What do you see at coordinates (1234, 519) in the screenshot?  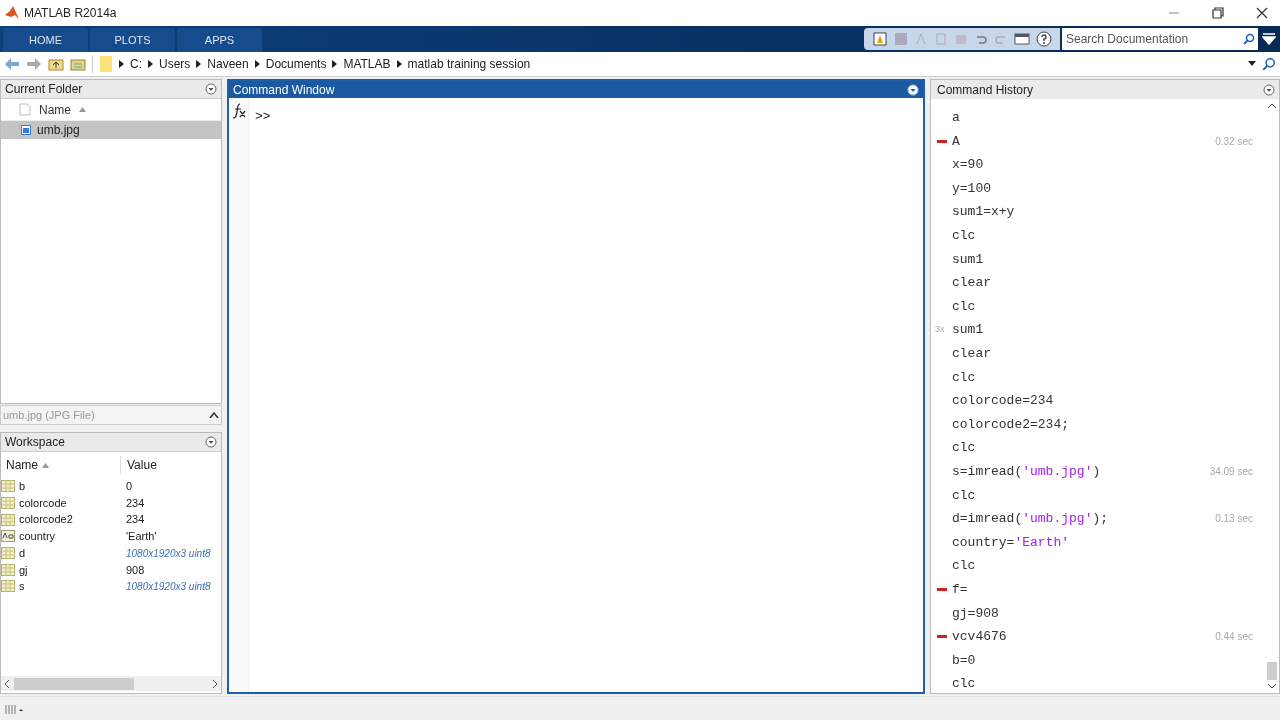 I see `execution-time: 0.13 sec` at bounding box center [1234, 519].